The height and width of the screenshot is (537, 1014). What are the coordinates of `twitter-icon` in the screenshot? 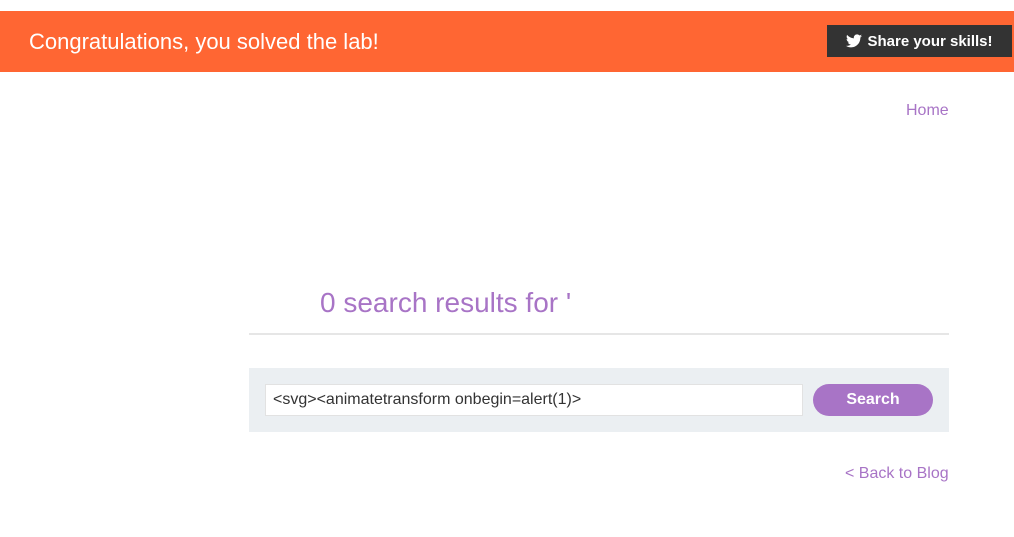 It's located at (854, 41).